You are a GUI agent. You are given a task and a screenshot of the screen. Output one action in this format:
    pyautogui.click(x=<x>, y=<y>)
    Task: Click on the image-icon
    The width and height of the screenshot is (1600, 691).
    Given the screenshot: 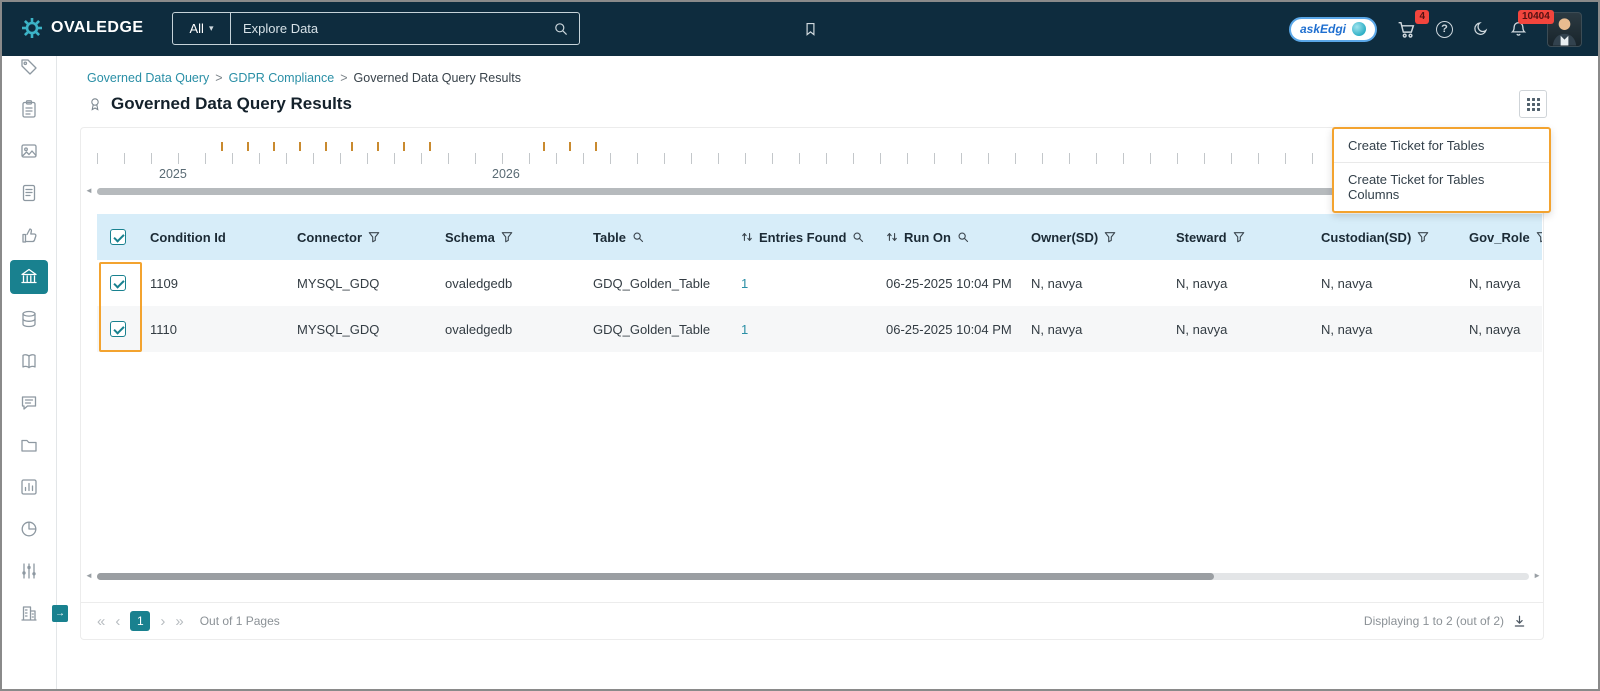 What is the action you would take?
    pyautogui.click(x=29, y=151)
    